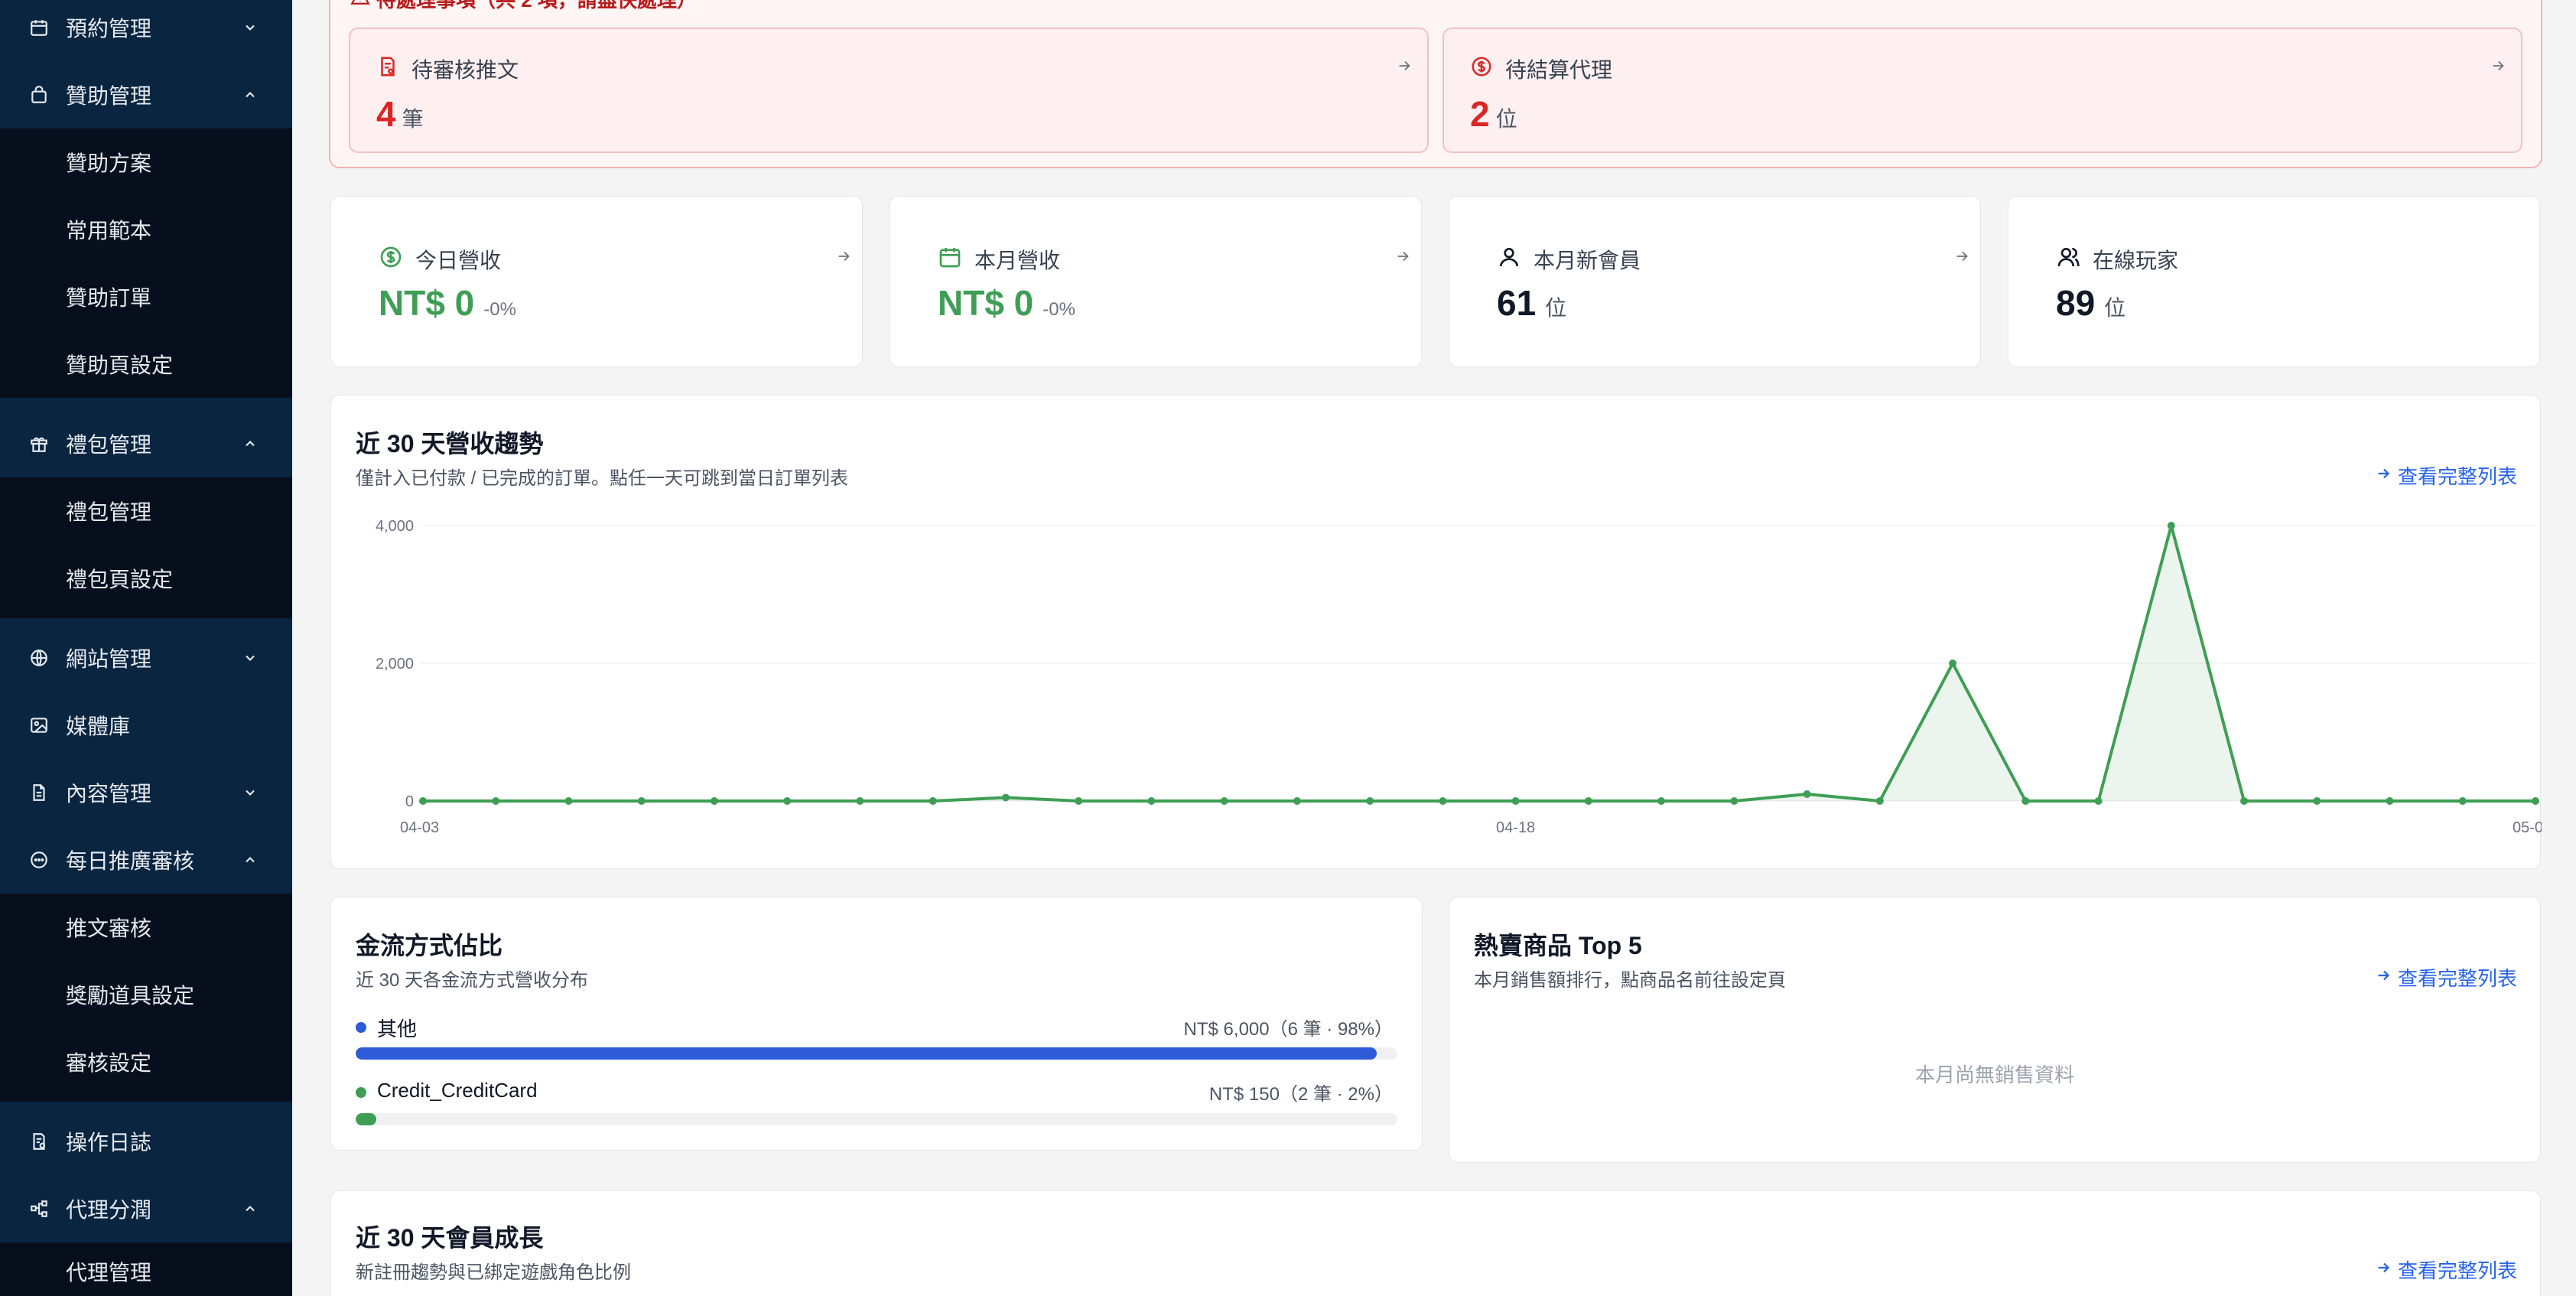 The width and height of the screenshot is (2576, 1296). What do you see at coordinates (889, 90) in the screenshot?
I see `pending-posts-card: 待審核推文 4 筆` at bounding box center [889, 90].